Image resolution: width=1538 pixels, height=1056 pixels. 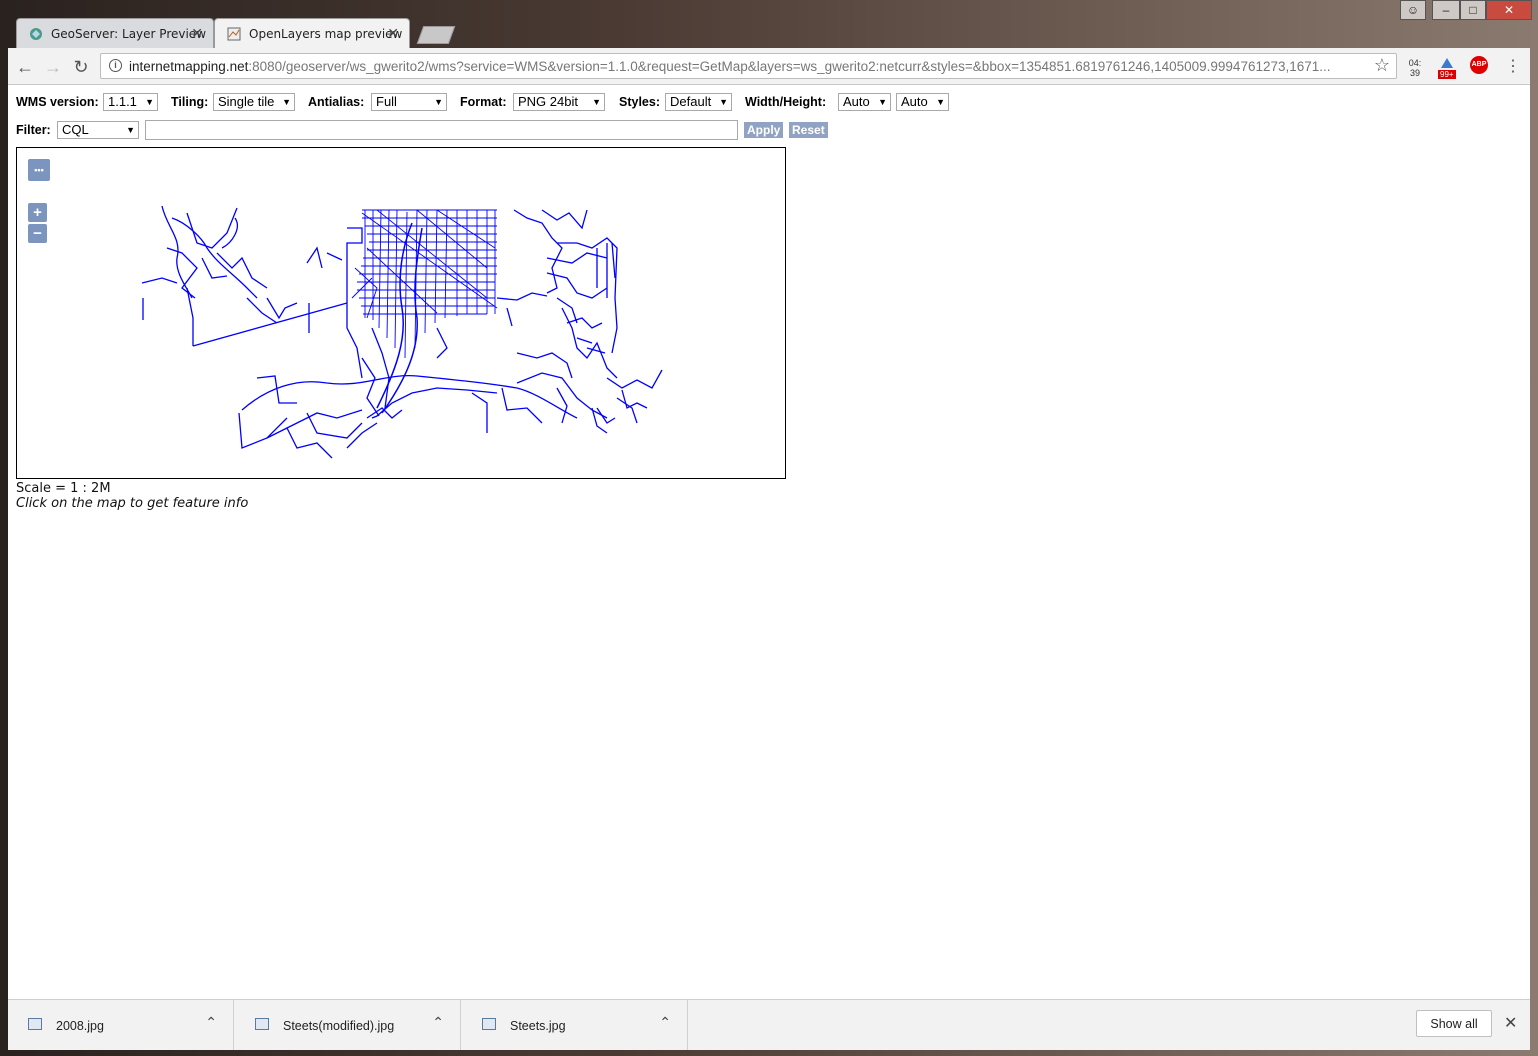 What do you see at coordinates (1415, 69) in the screenshot?
I see `clock-extension-icon: 04: 39` at bounding box center [1415, 69].